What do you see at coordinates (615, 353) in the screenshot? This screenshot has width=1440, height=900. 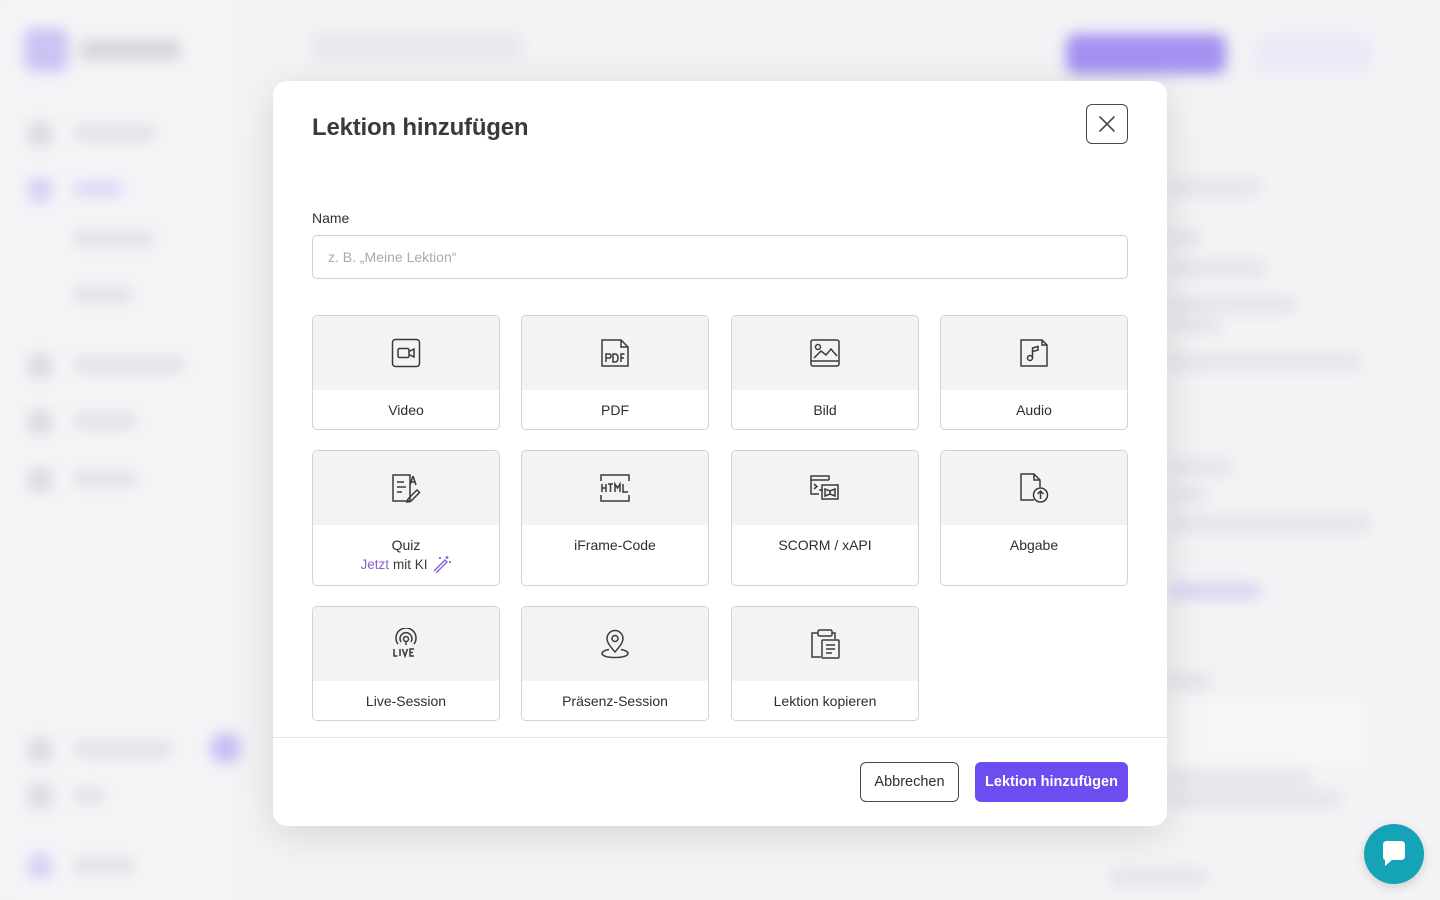 I see `pdf-file-icon` at bounding box center [615, 353].